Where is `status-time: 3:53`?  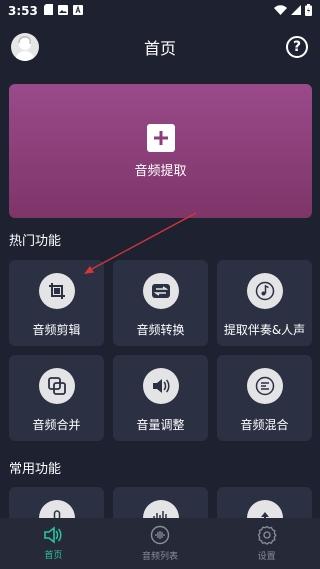
status-time: 3:53 is located at coordinates (23, 11).